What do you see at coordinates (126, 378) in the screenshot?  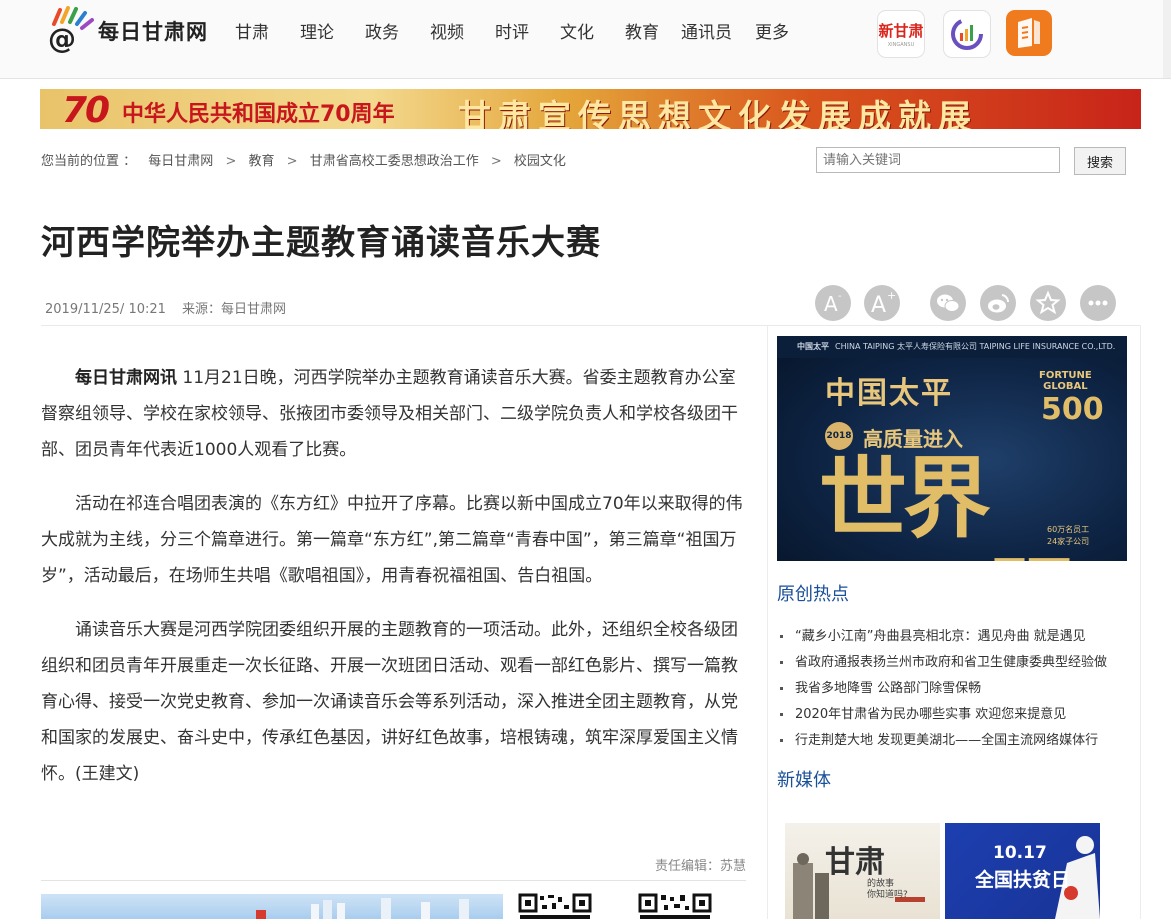 I see `article-lead: 每日甘肃网讯` at bounding box center [126, 378].